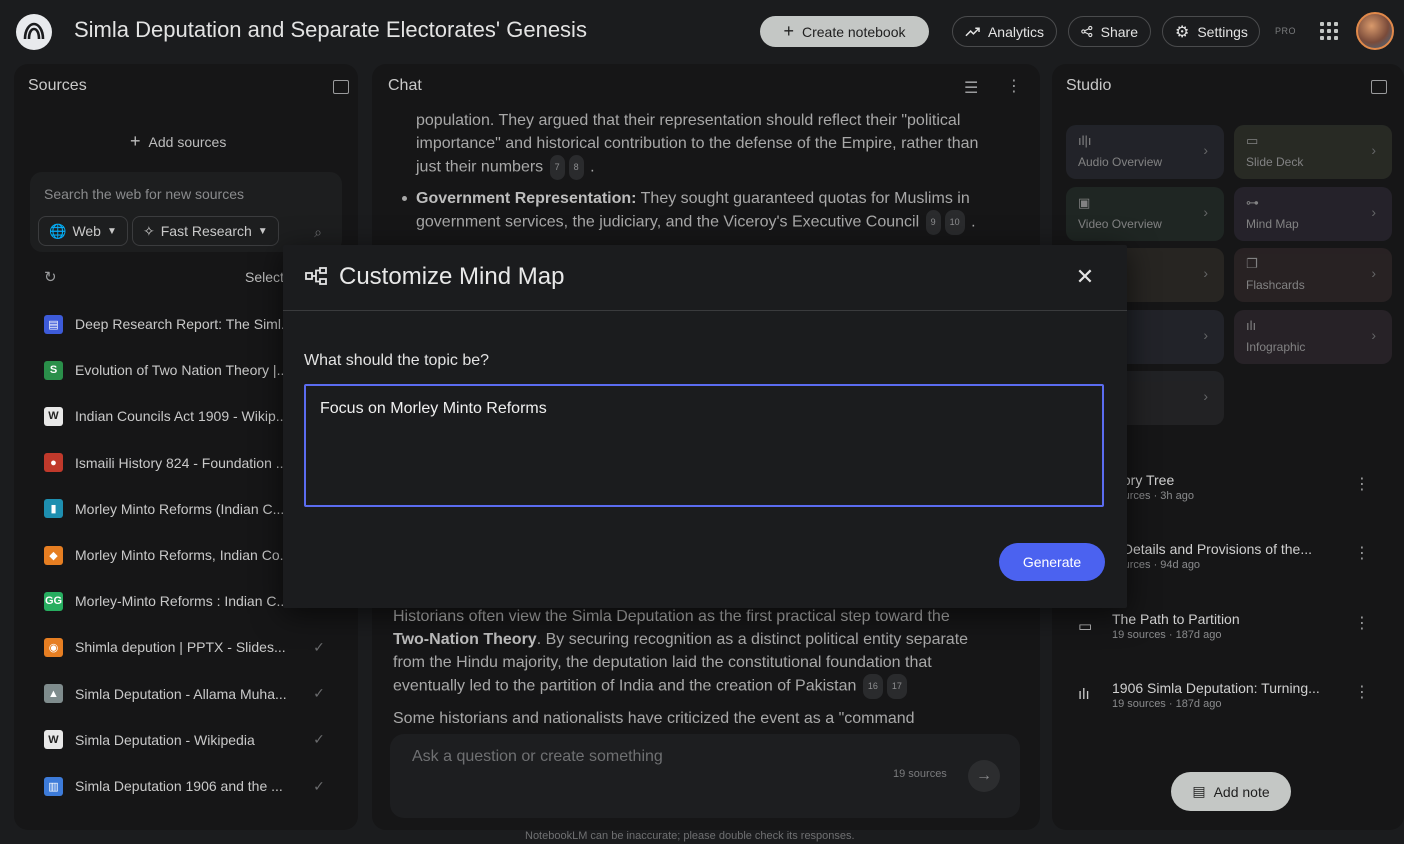  I want to click on waveform-icon: ıl|ı, so click(1085, 140).